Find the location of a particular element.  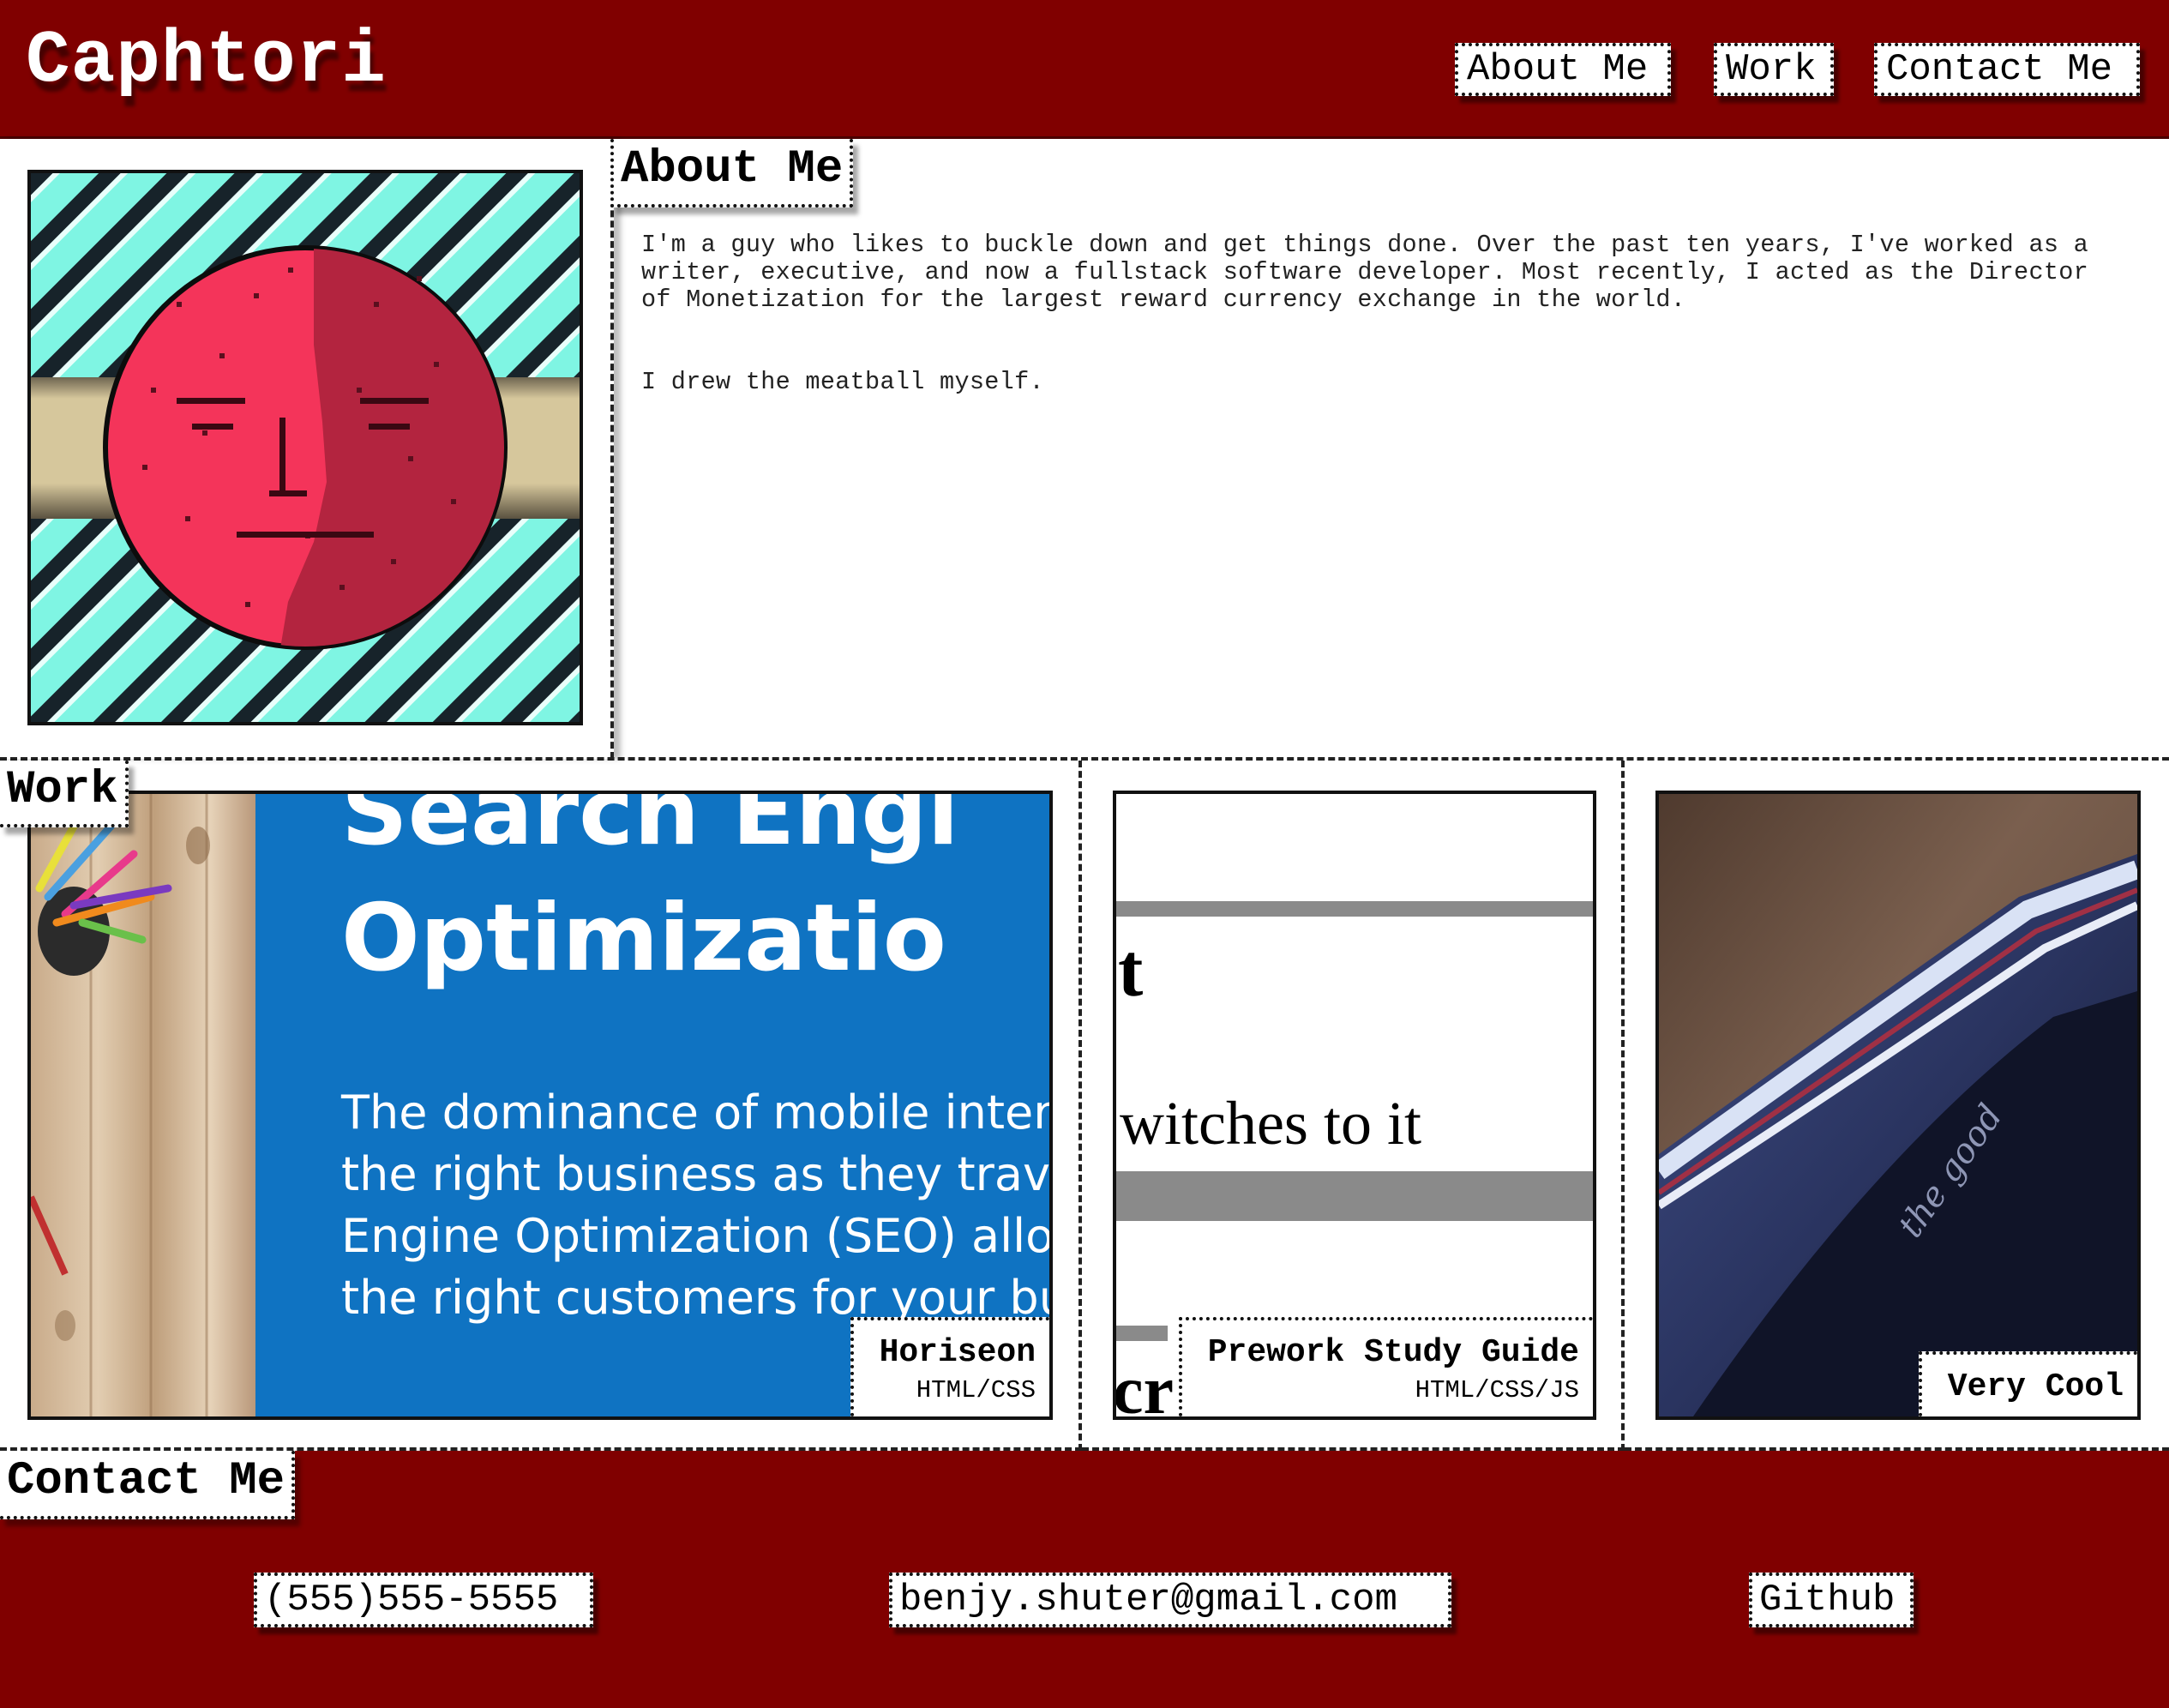

project-title: Very Cool is located at coordinates (2036, 1386).